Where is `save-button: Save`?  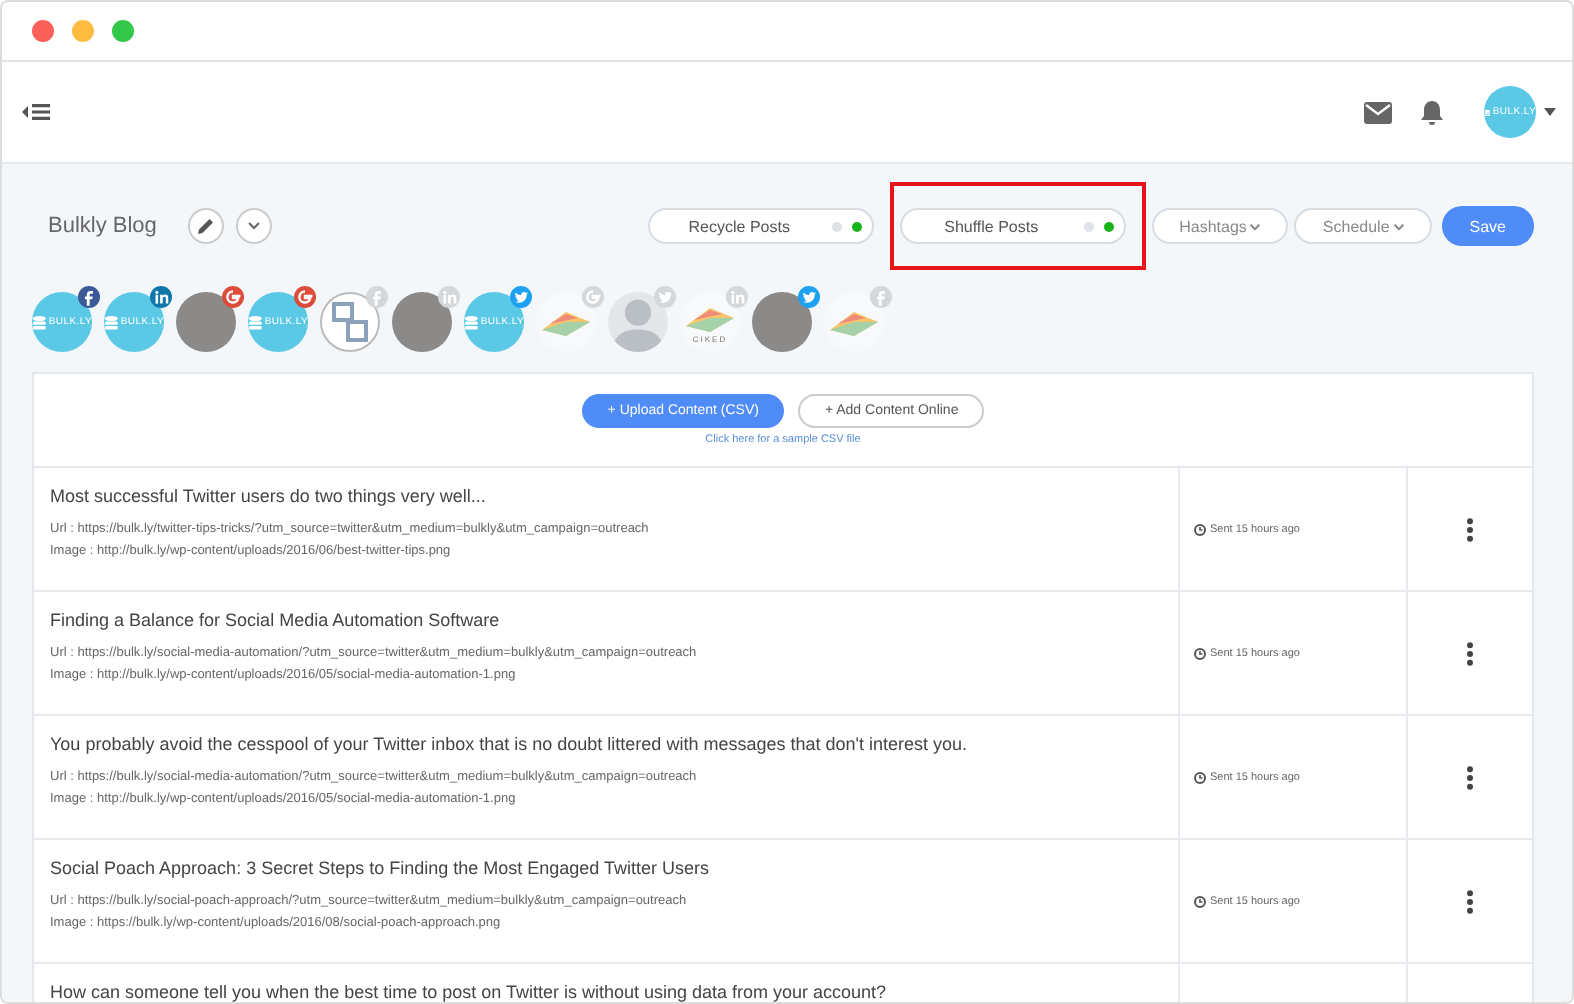
save-button: Save is located at coordinates (1487, 226).